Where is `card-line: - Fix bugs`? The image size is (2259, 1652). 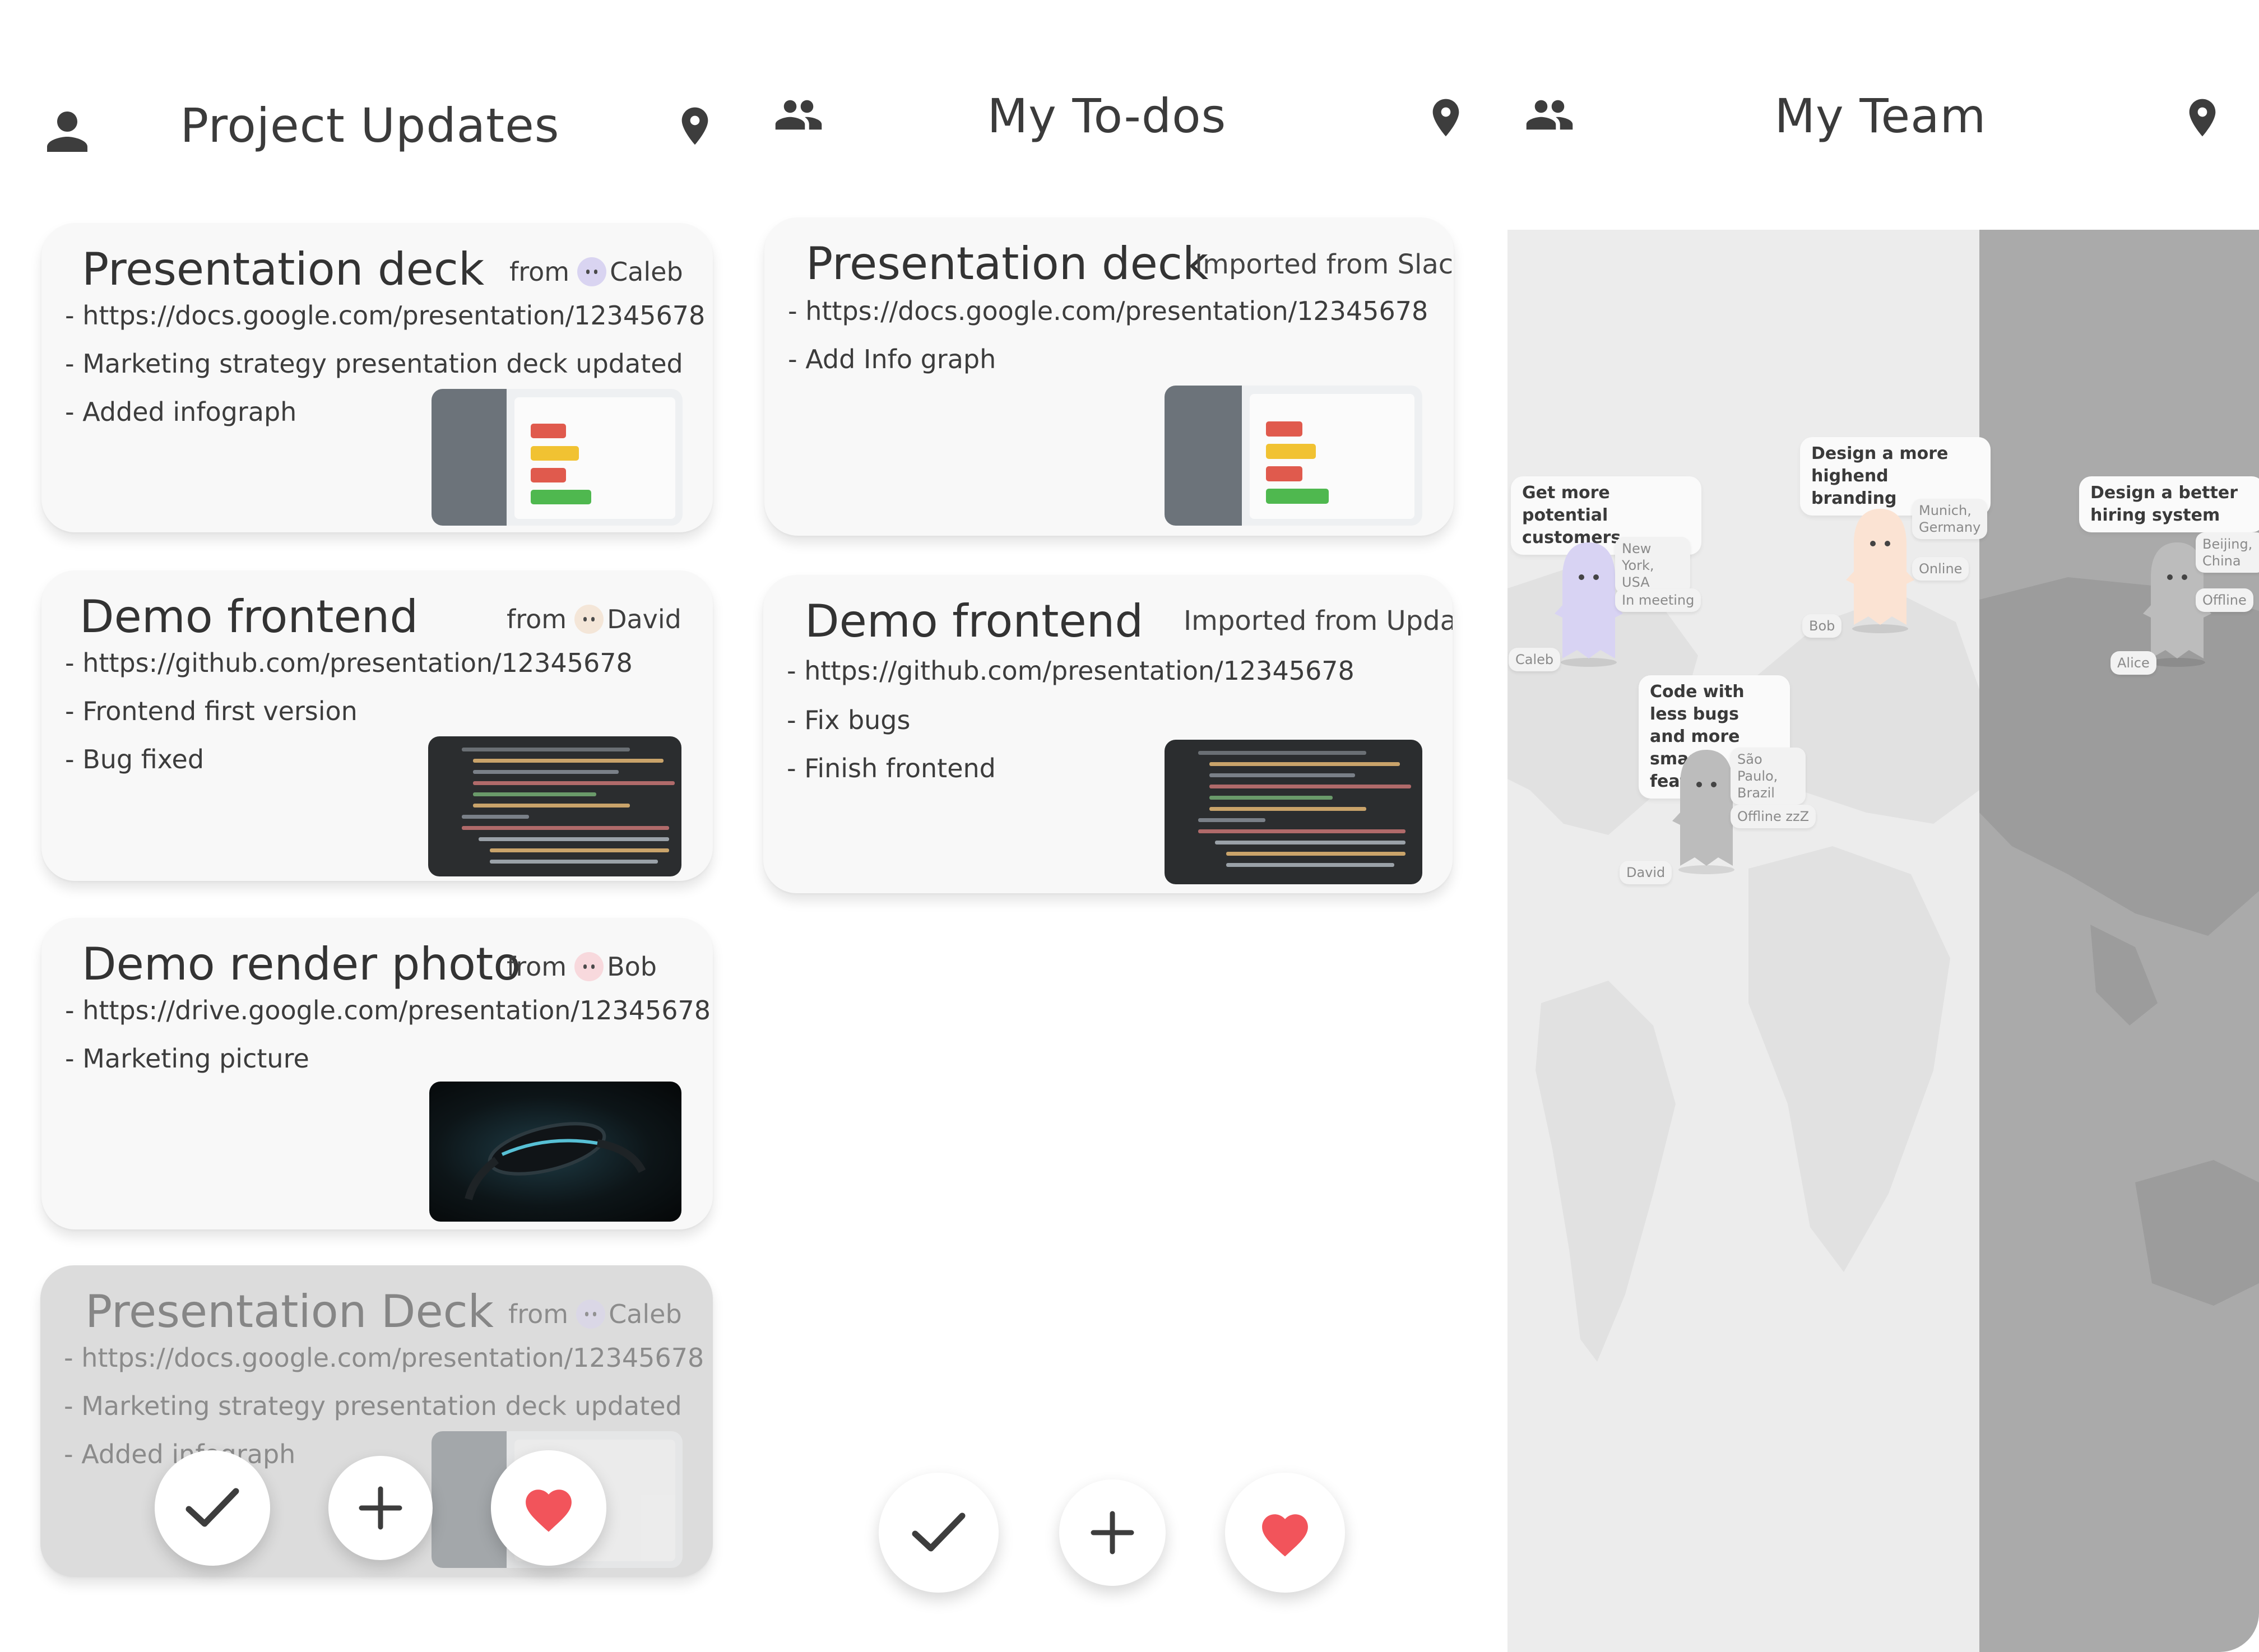 card-line: - Fix bugs is located at coordinates (849, 720).